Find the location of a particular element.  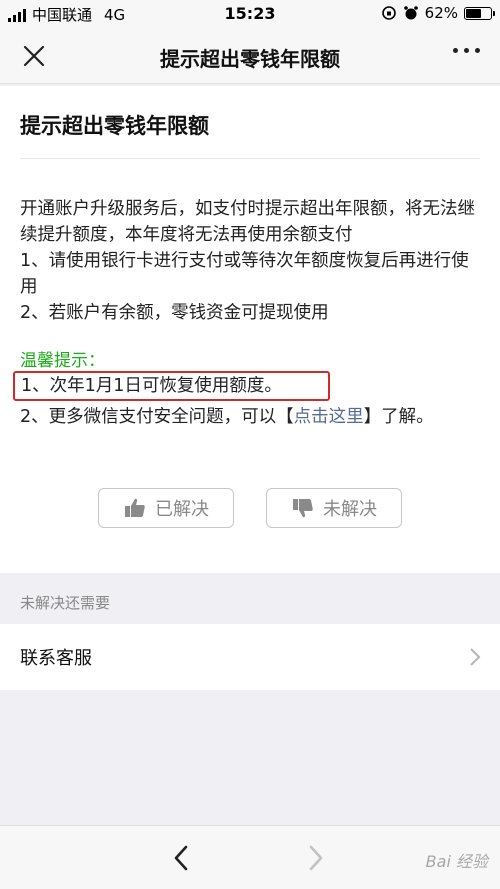

status-right: 62% is located at coordinates (438, 13).